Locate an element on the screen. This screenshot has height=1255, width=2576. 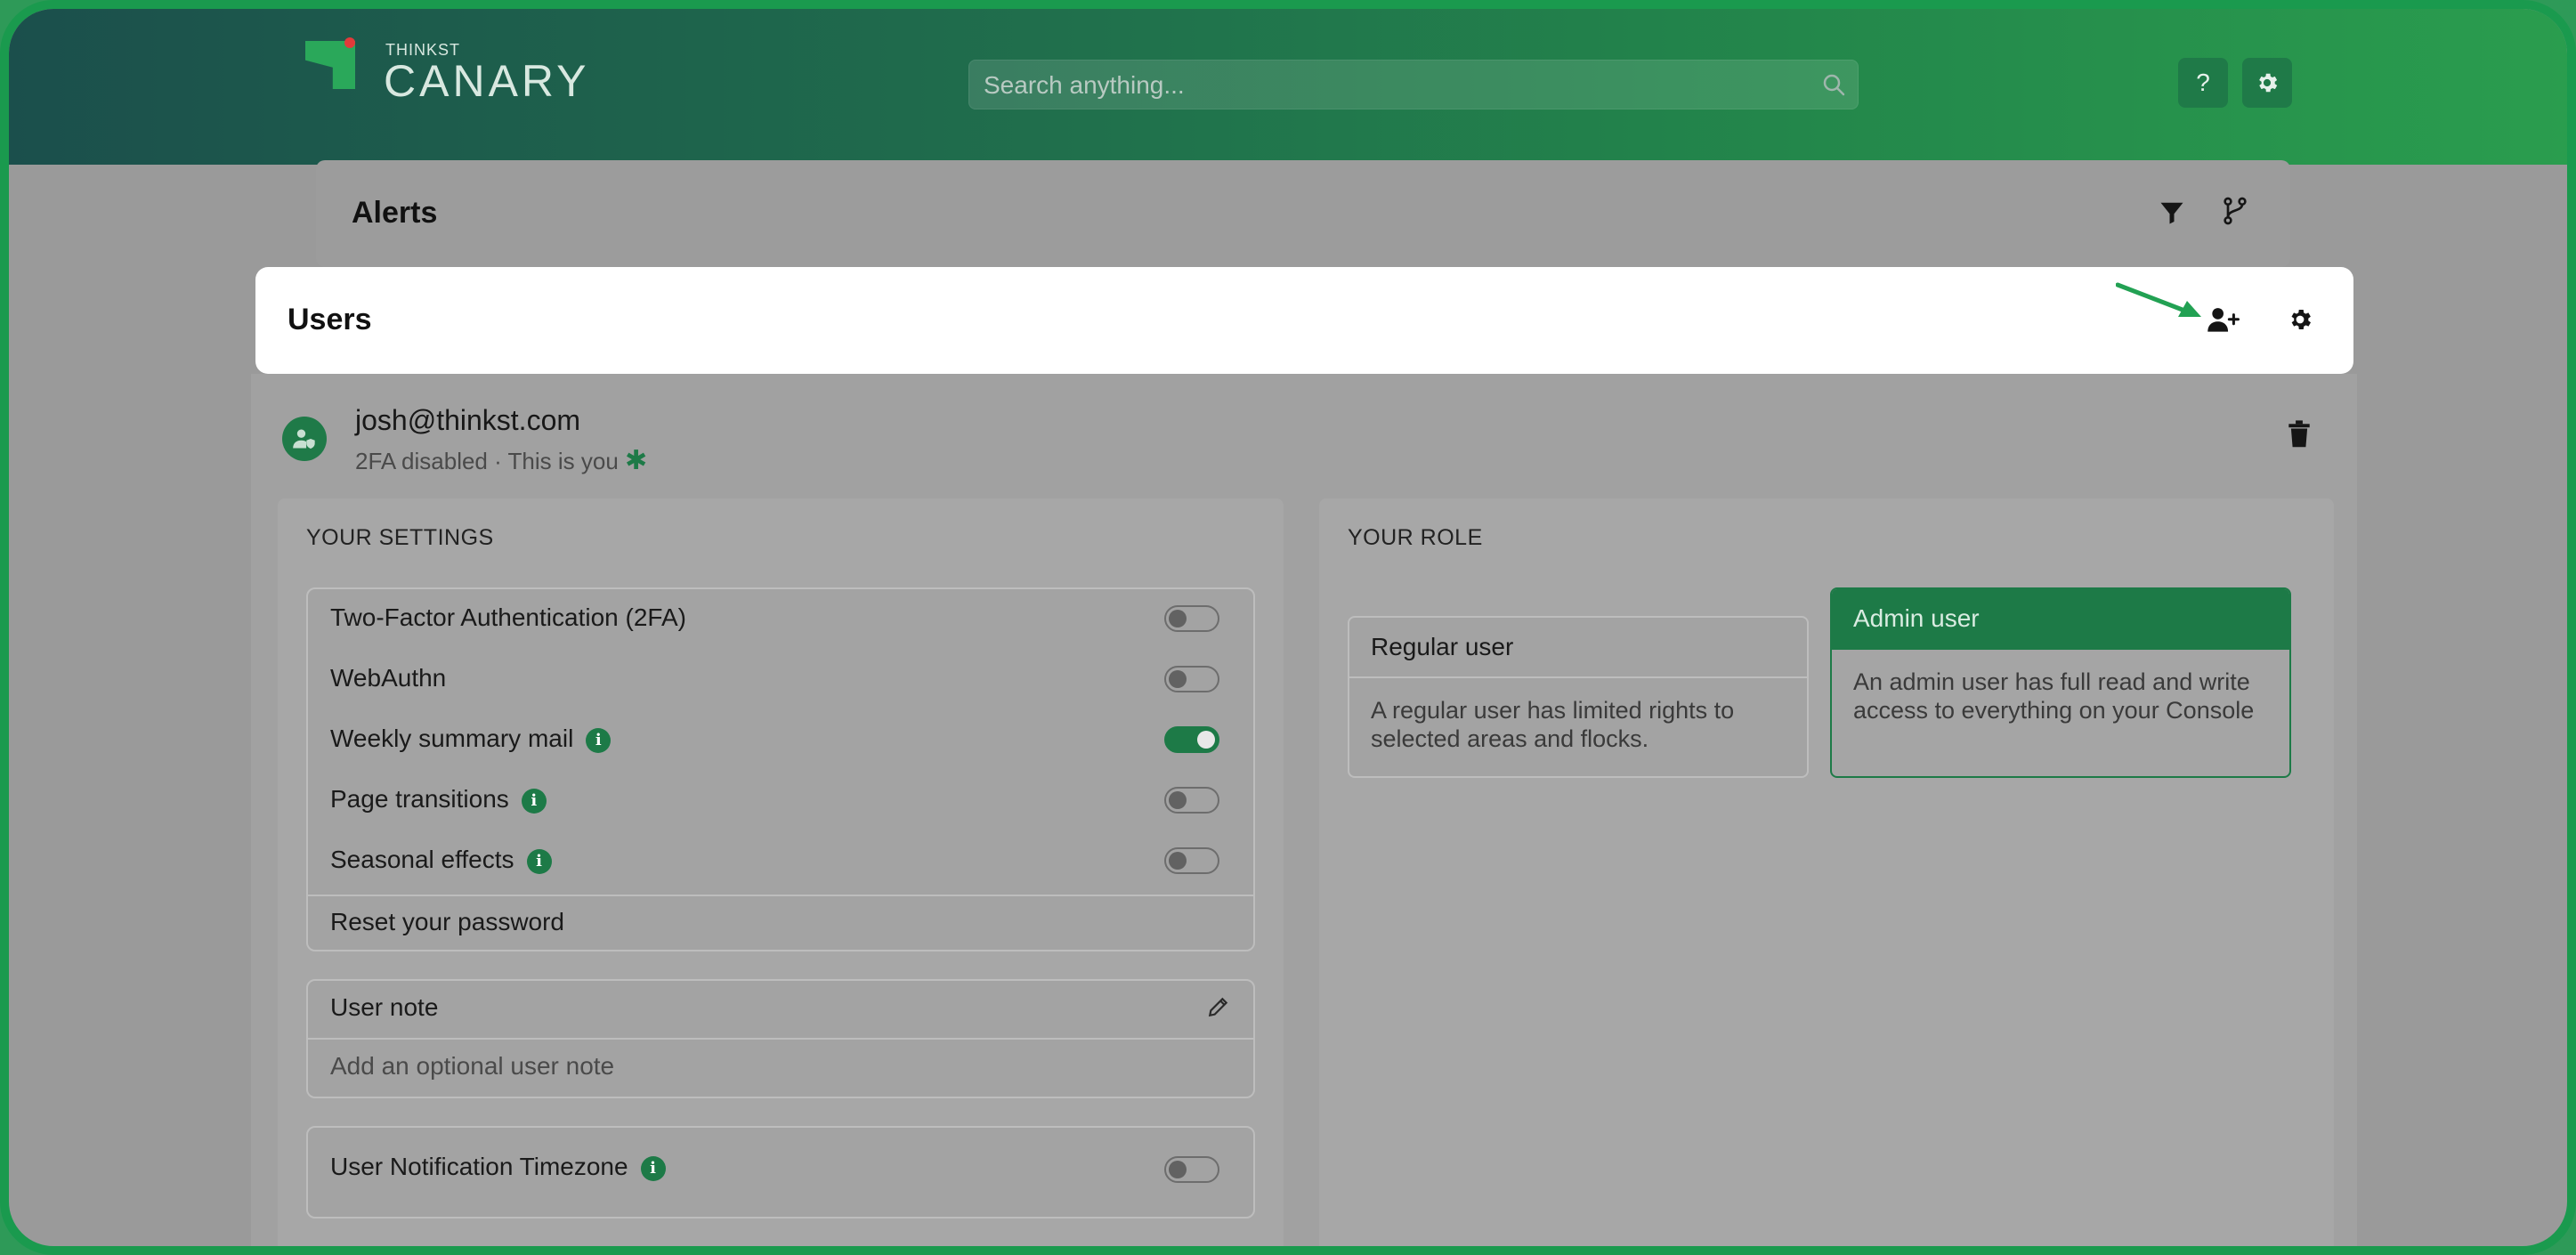
reset-password-label: Reset your password is located at coordinates (448, 921).